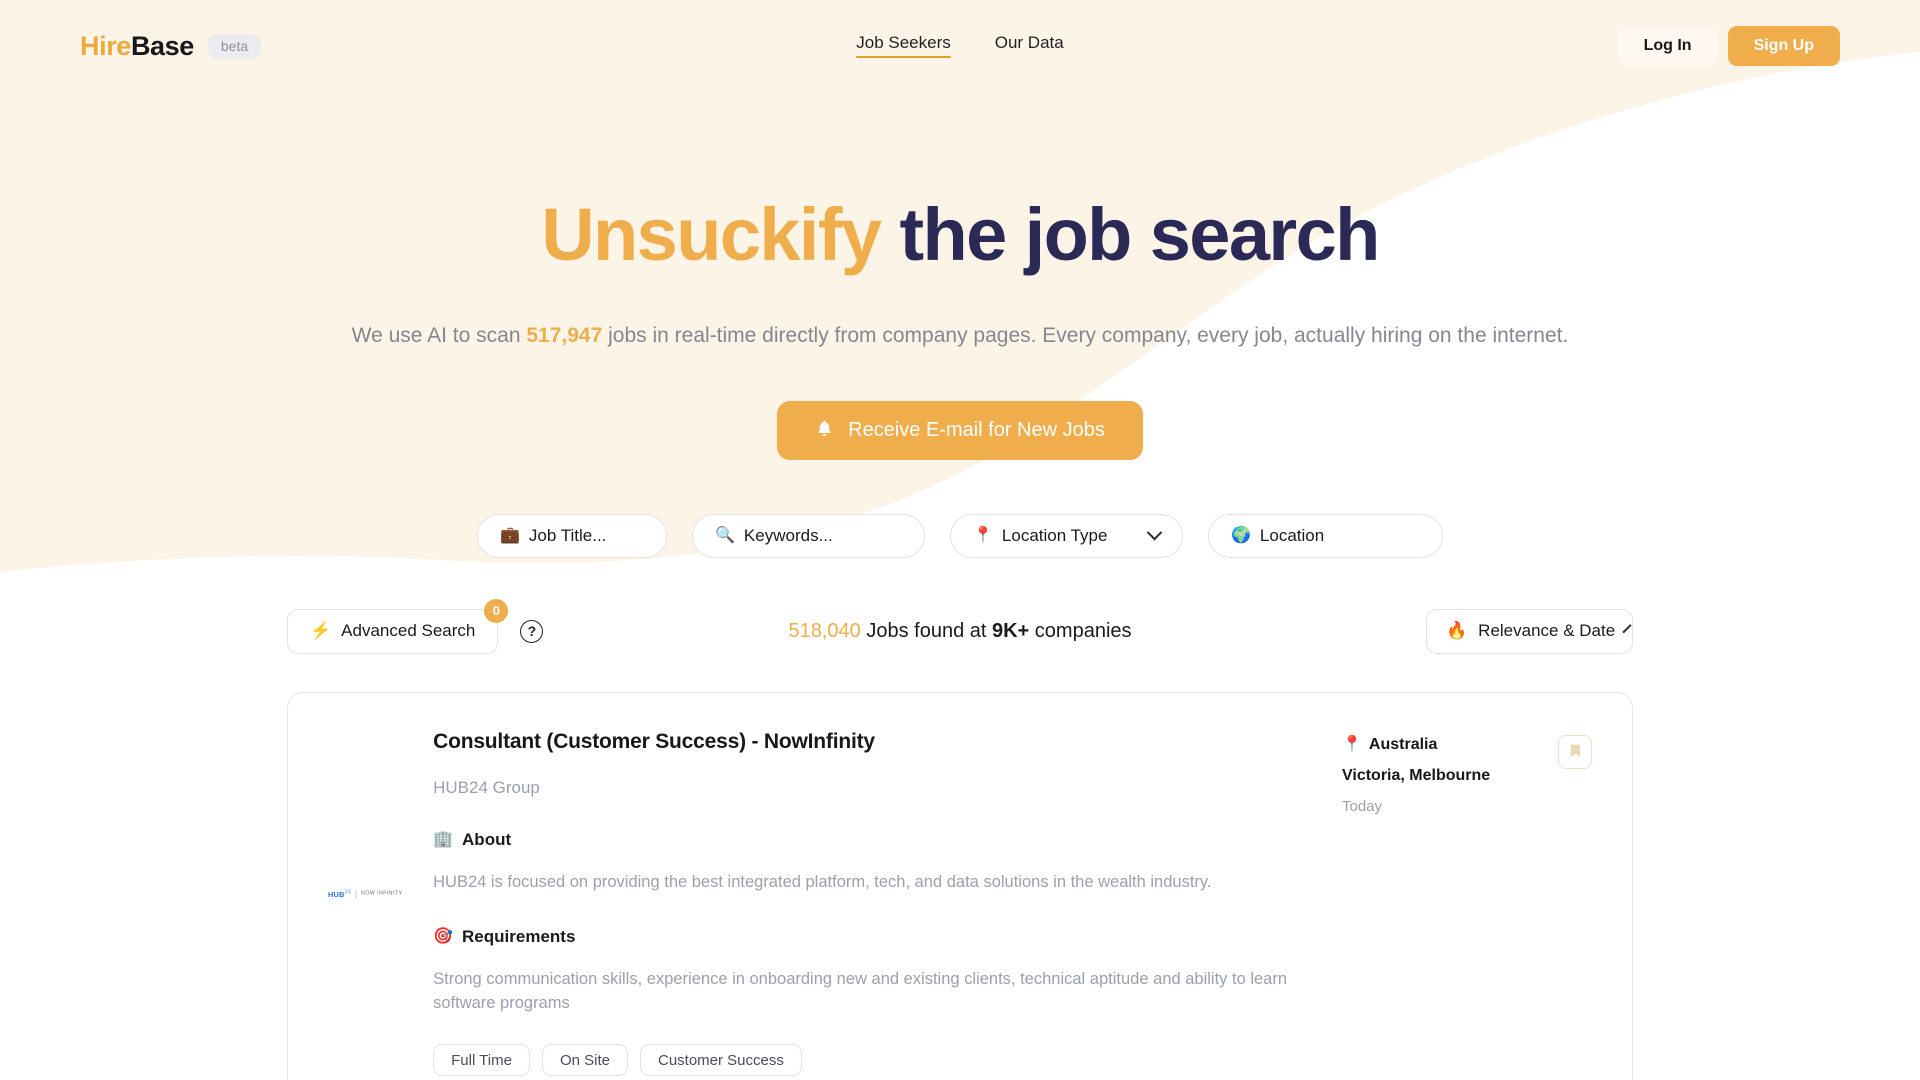  I want to click on building-icon: 🏢, so click(443, 839).